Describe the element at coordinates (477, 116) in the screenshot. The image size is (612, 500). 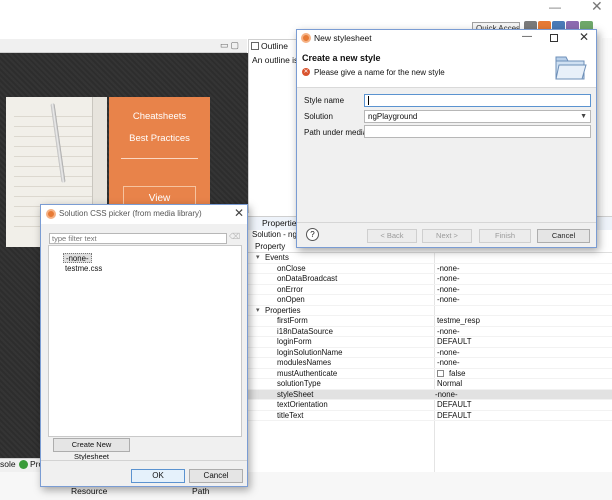
I see `solution-select: ngPlayground ▼` at that location.